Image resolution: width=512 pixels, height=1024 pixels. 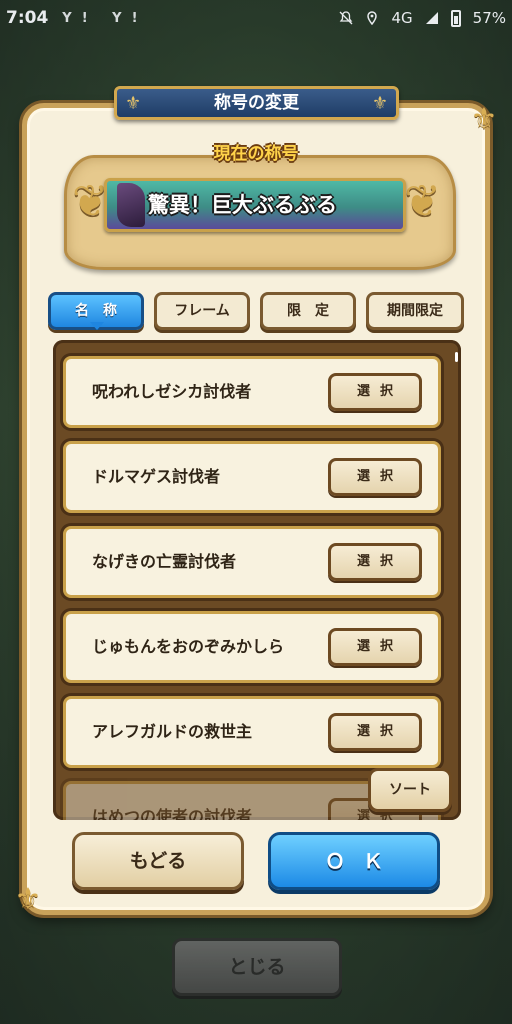 I want to click on tab-frame: フレーム, so click(x=202, y=311).